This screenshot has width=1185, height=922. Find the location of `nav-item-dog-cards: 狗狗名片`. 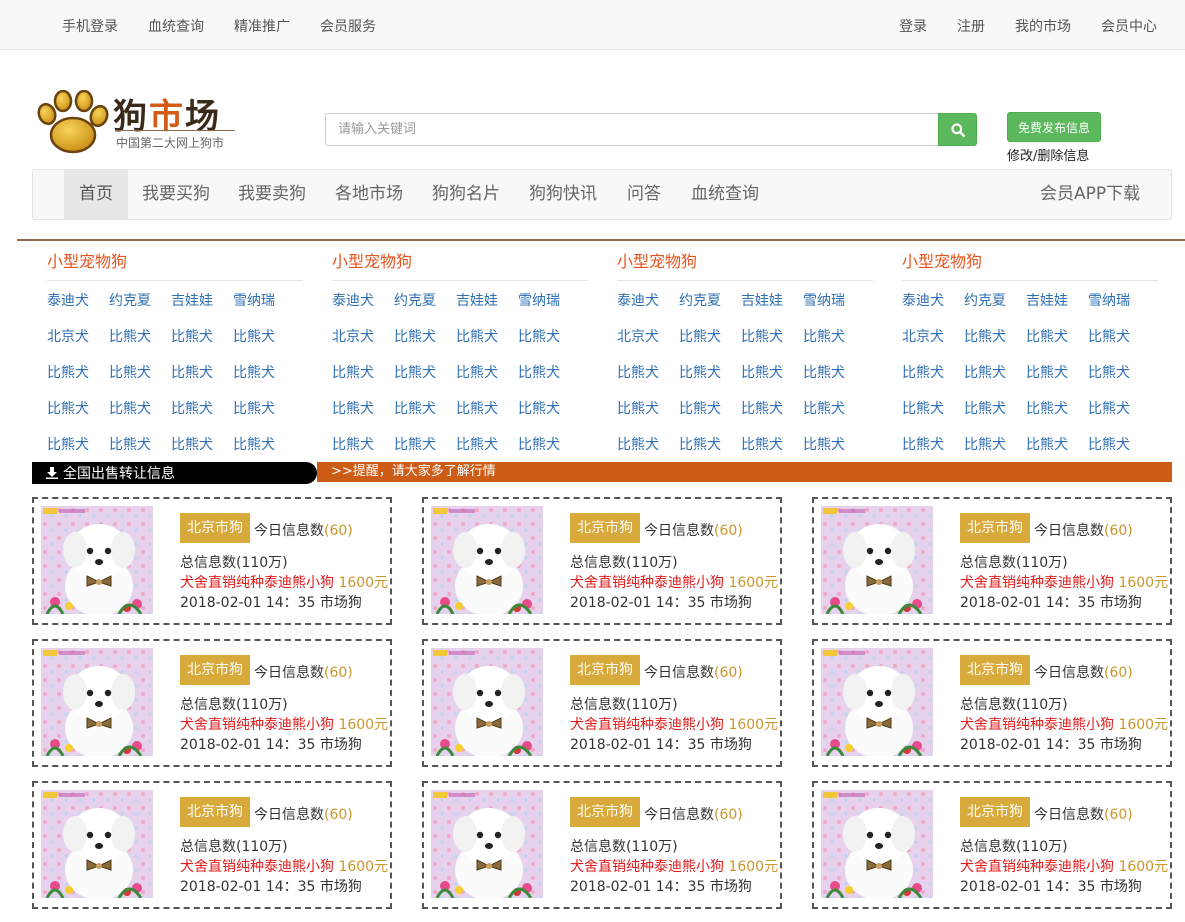

nav-item-dog-cards: 狗狗名片 is located at coordinates (466, 194).